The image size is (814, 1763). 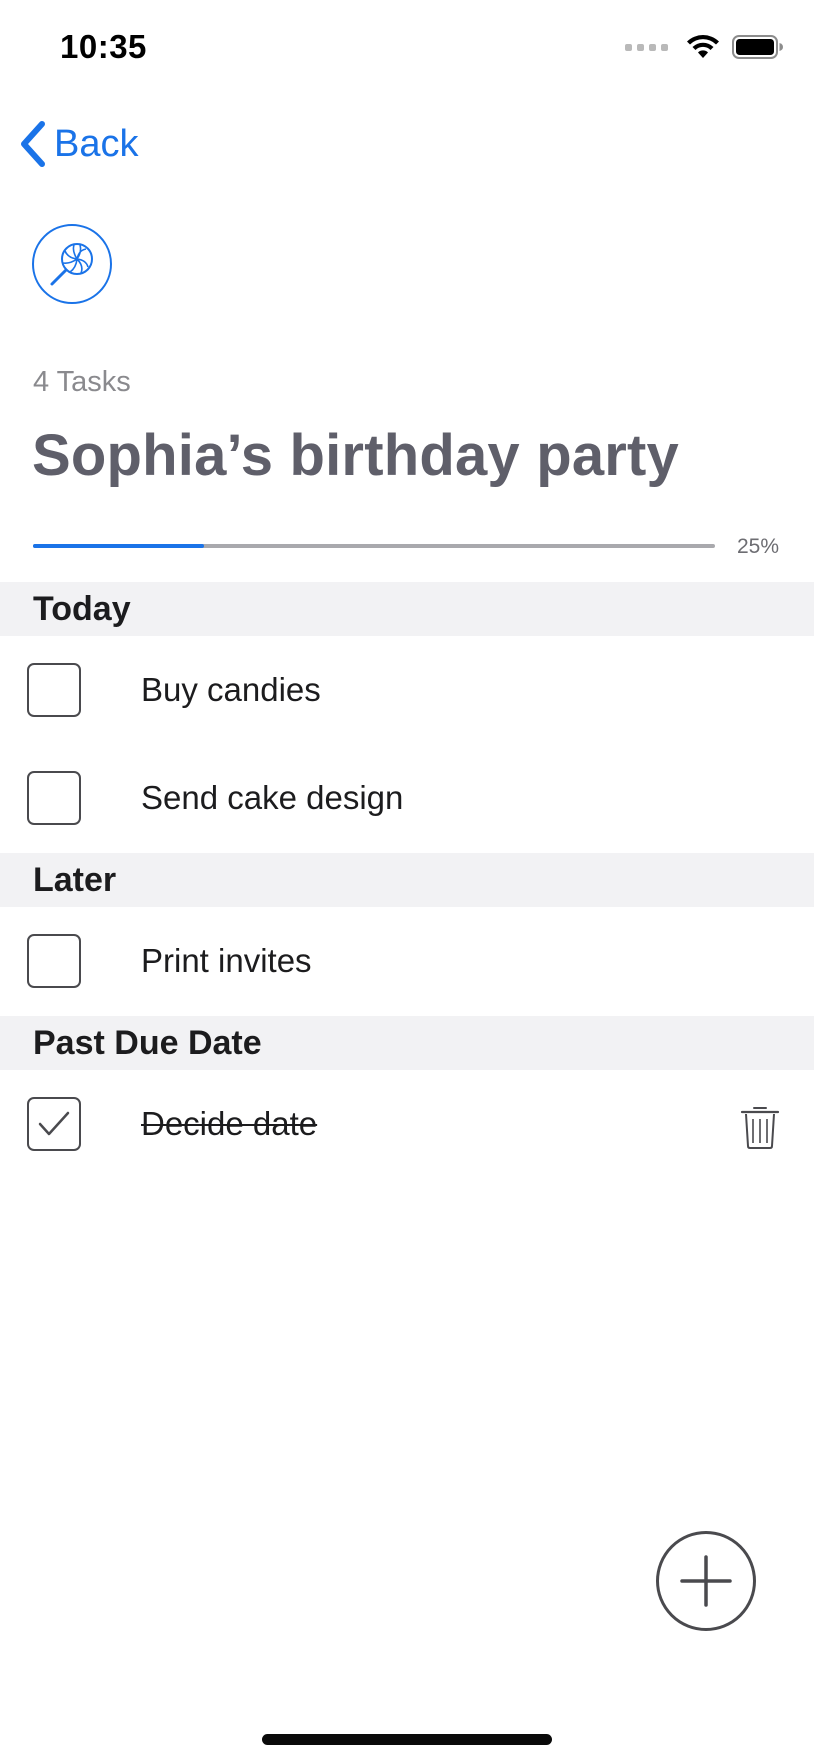 I want to click on task-label: Buy candies, so click(x=231, y=689).